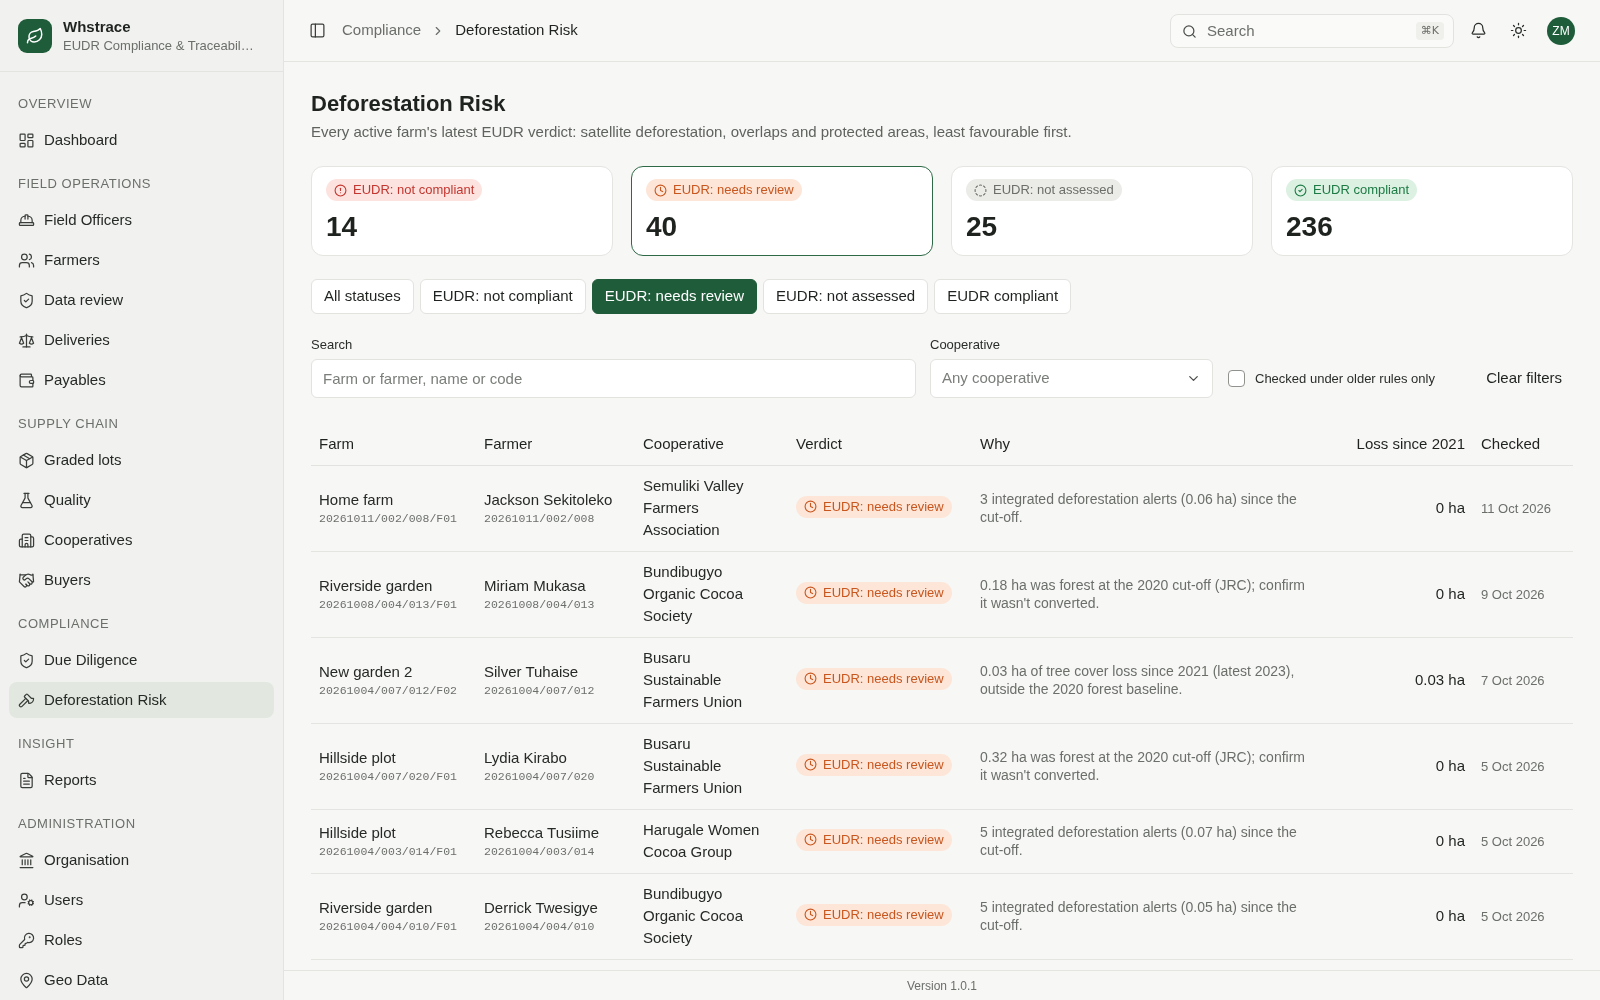 This screenshot has height=1000, width=1600. What do you see at coordinates (1053, 190) in the screenshot?
I see `status-text: EUDR: not assessed` at bounding box center [1053, 190].